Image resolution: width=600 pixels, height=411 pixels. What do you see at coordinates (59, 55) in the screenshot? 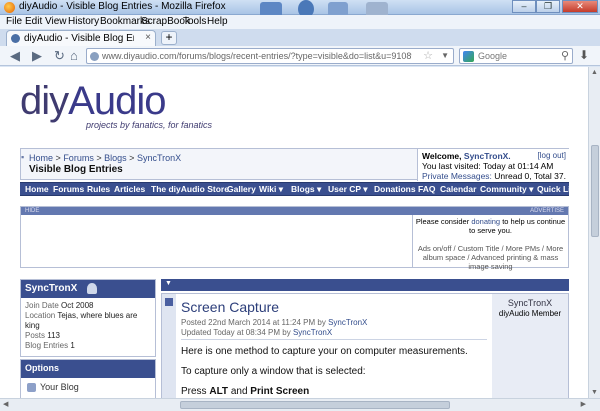
I see `reload-button: ↻` at bounding box center [59, 55].